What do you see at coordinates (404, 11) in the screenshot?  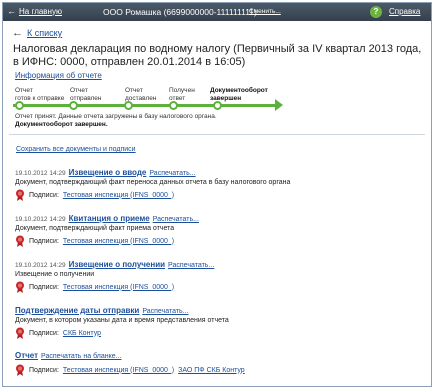 I see `help-link: Справка` at bounding box center [404, 11].